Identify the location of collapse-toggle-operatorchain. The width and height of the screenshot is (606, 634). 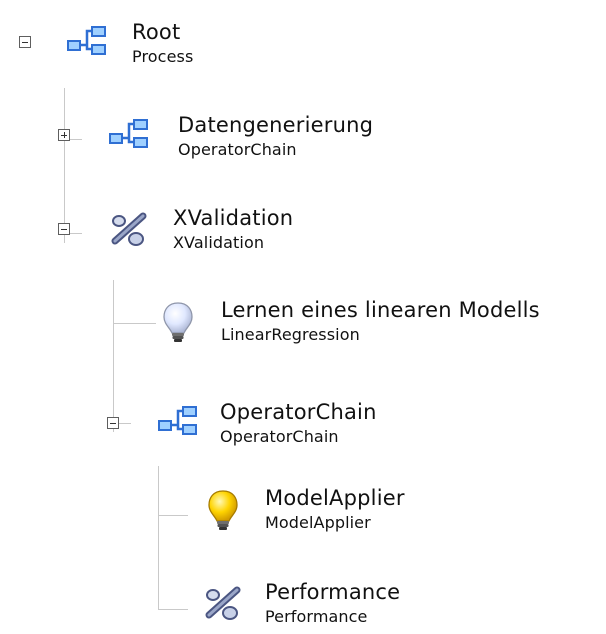
(113, 423).